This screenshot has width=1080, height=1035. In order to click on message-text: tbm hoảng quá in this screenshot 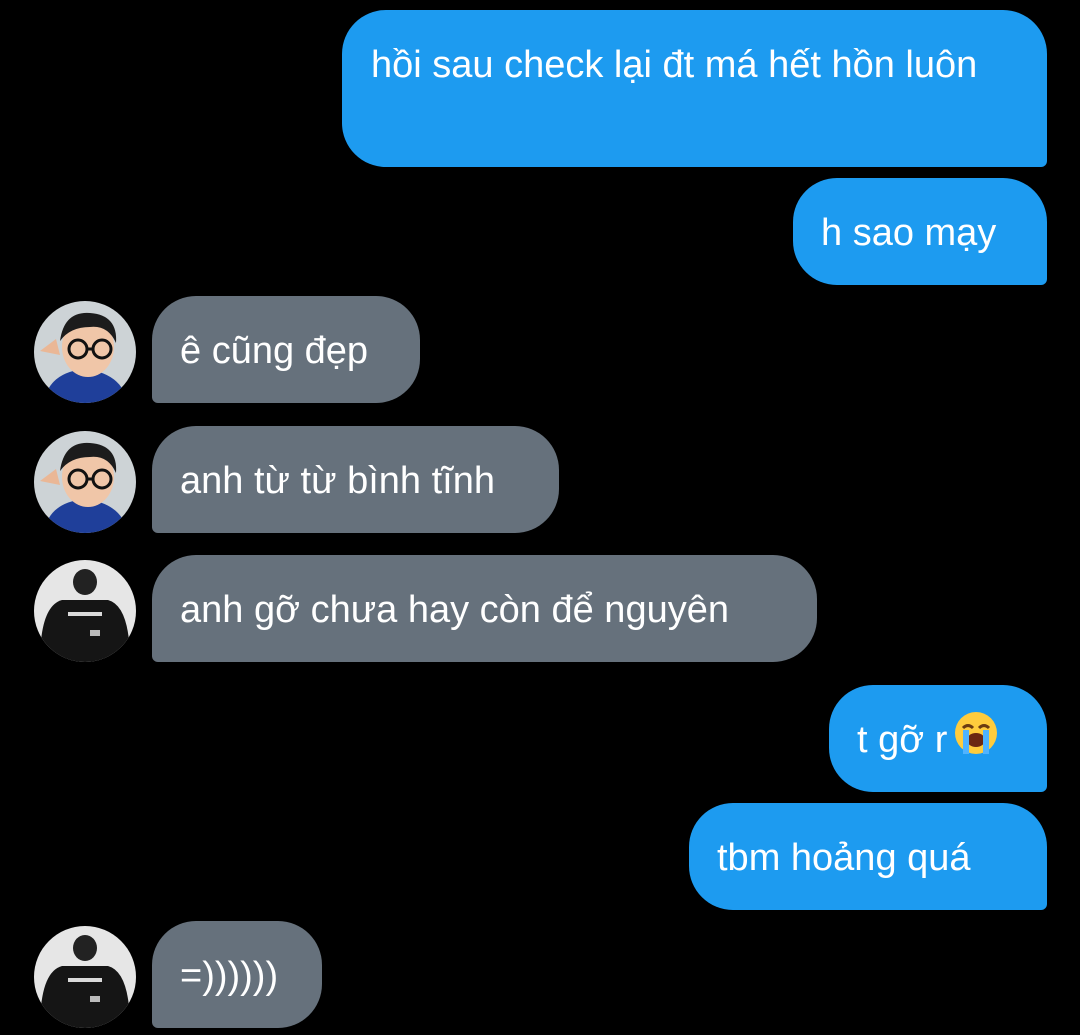, I will do `click(844, 858)`.